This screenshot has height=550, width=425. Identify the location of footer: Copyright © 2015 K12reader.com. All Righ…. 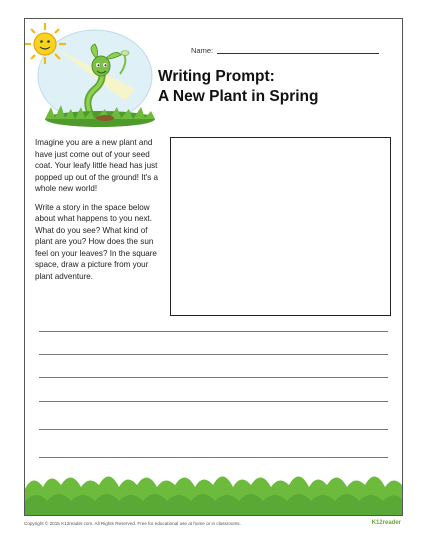
(212, 525).